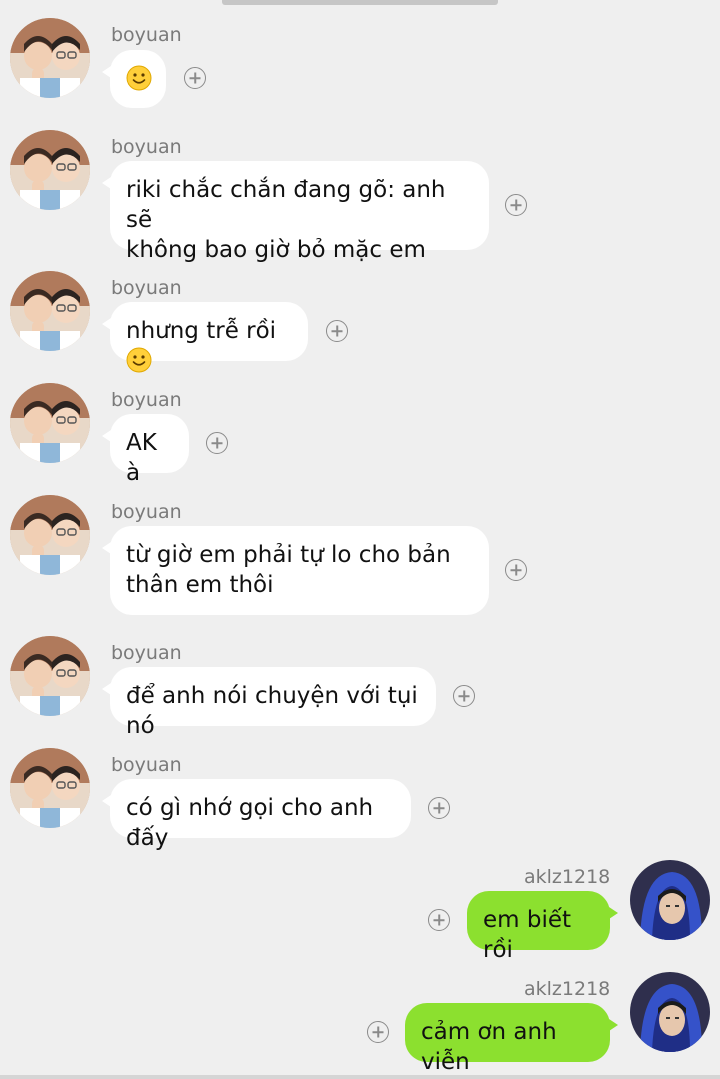  I want to click on message-bubble: em biết rồi, so click(542, 927).